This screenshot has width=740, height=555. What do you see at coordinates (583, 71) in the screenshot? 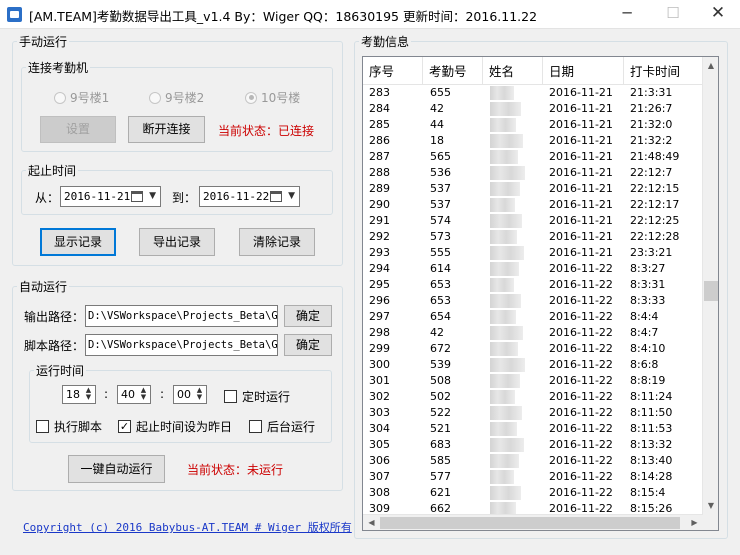
I see `column-header-date: 日期` at bounding box center [583, 71].